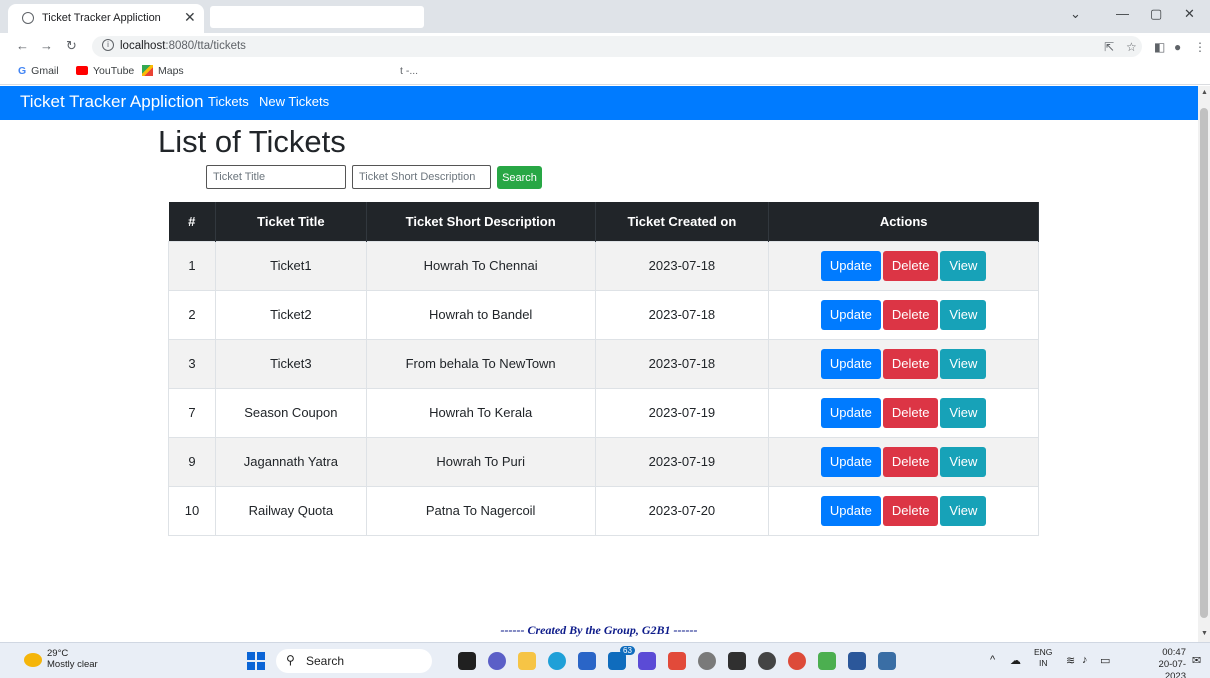  I want to click on page-scrollbar: ▲ ▼, so click(1204, 364).